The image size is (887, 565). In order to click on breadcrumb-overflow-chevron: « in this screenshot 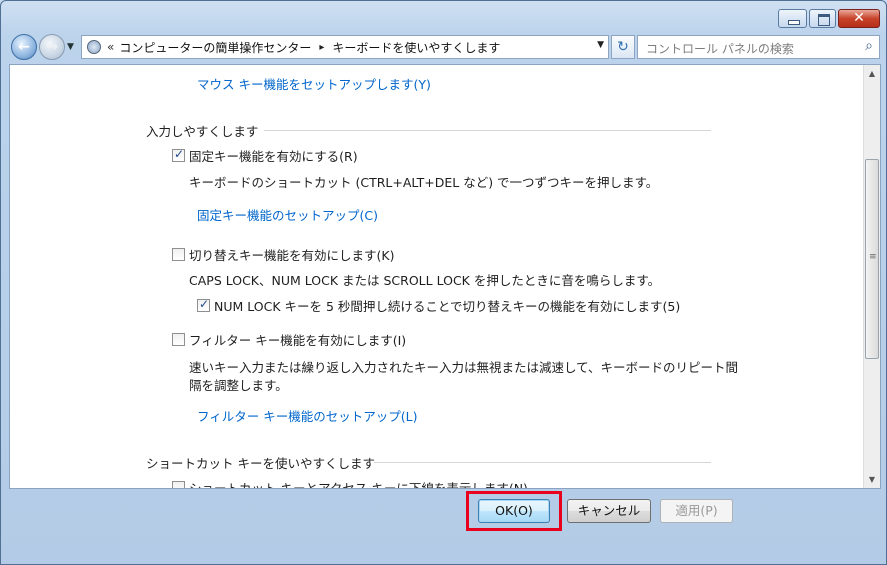, I will do `click(110, 47)`.